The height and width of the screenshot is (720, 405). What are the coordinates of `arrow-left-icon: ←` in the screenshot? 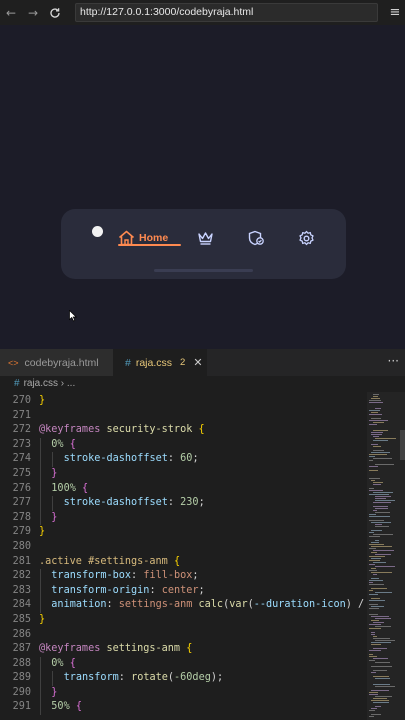 It's located at (11, 12).